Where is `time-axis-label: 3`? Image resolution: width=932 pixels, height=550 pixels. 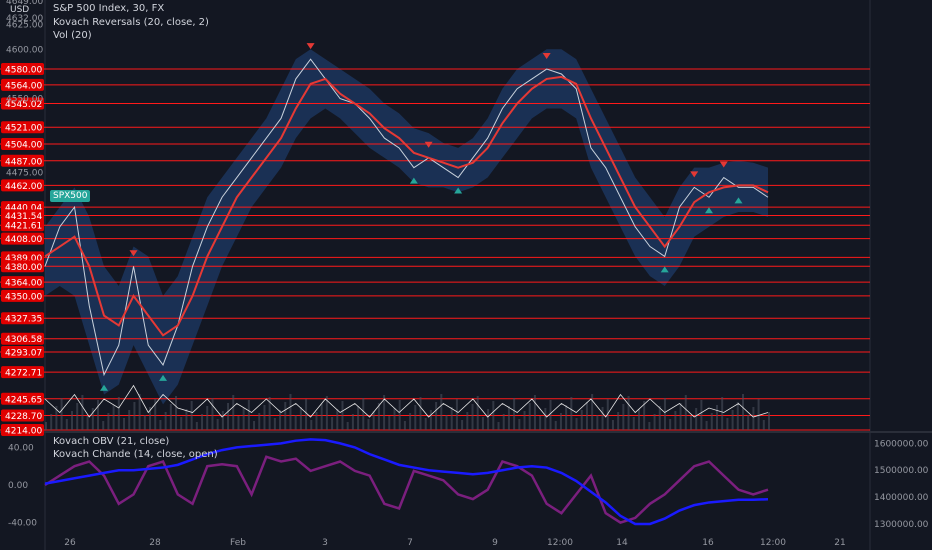 time-axis-label: 3 is located at coordinates (325, 543).